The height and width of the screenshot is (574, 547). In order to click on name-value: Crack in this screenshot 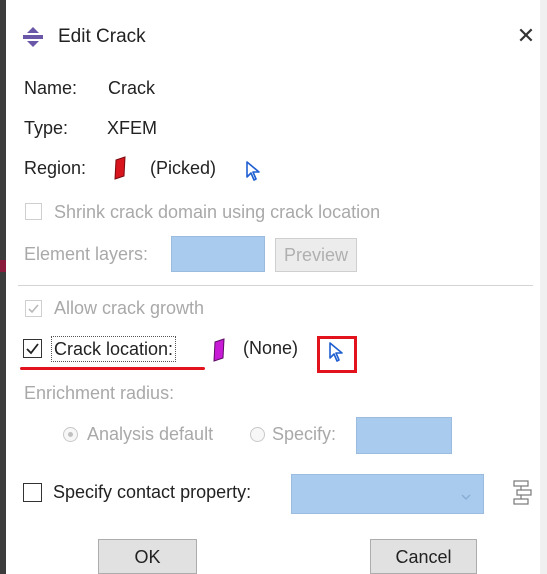, I will do `click(132, 88)`.